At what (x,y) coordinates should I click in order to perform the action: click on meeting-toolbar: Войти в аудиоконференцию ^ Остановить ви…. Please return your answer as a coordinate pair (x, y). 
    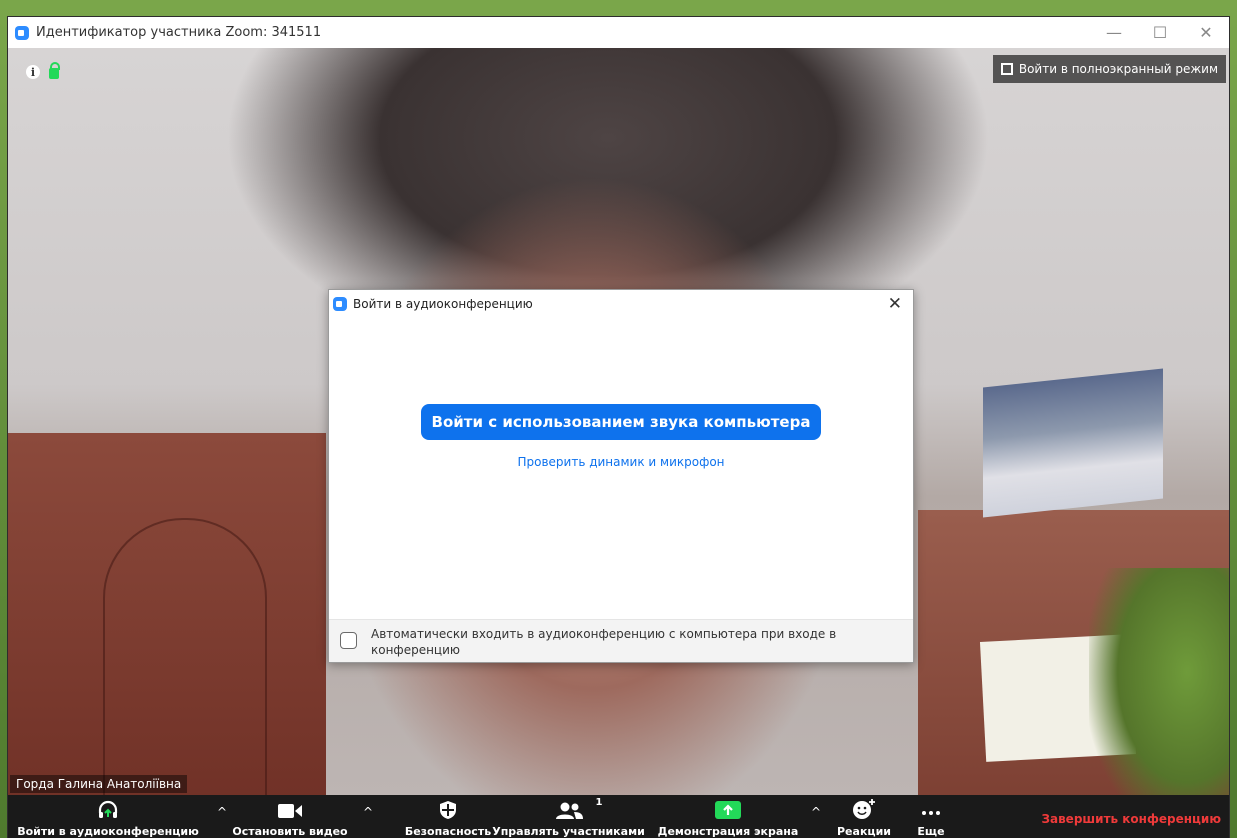
    Looking at the image, I should click on (618, 816).